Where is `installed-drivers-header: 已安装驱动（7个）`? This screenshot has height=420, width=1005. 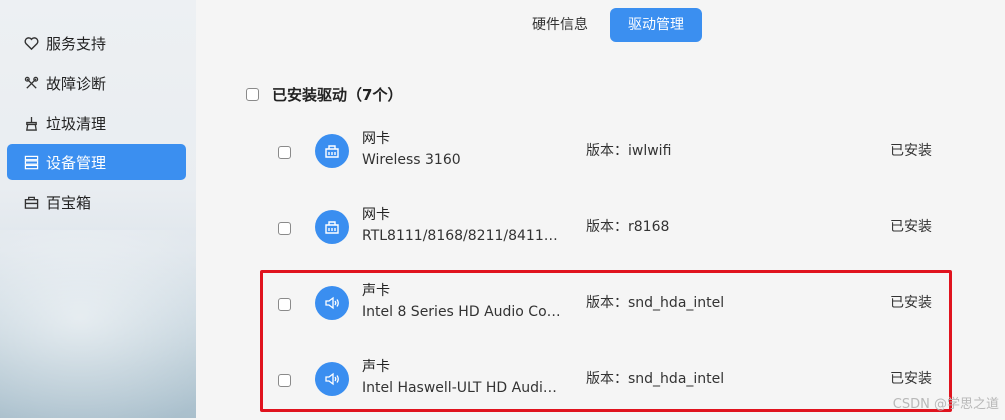 installed-drivers-header: 已安装驱动（7个） is located at coordinates (324, 94).